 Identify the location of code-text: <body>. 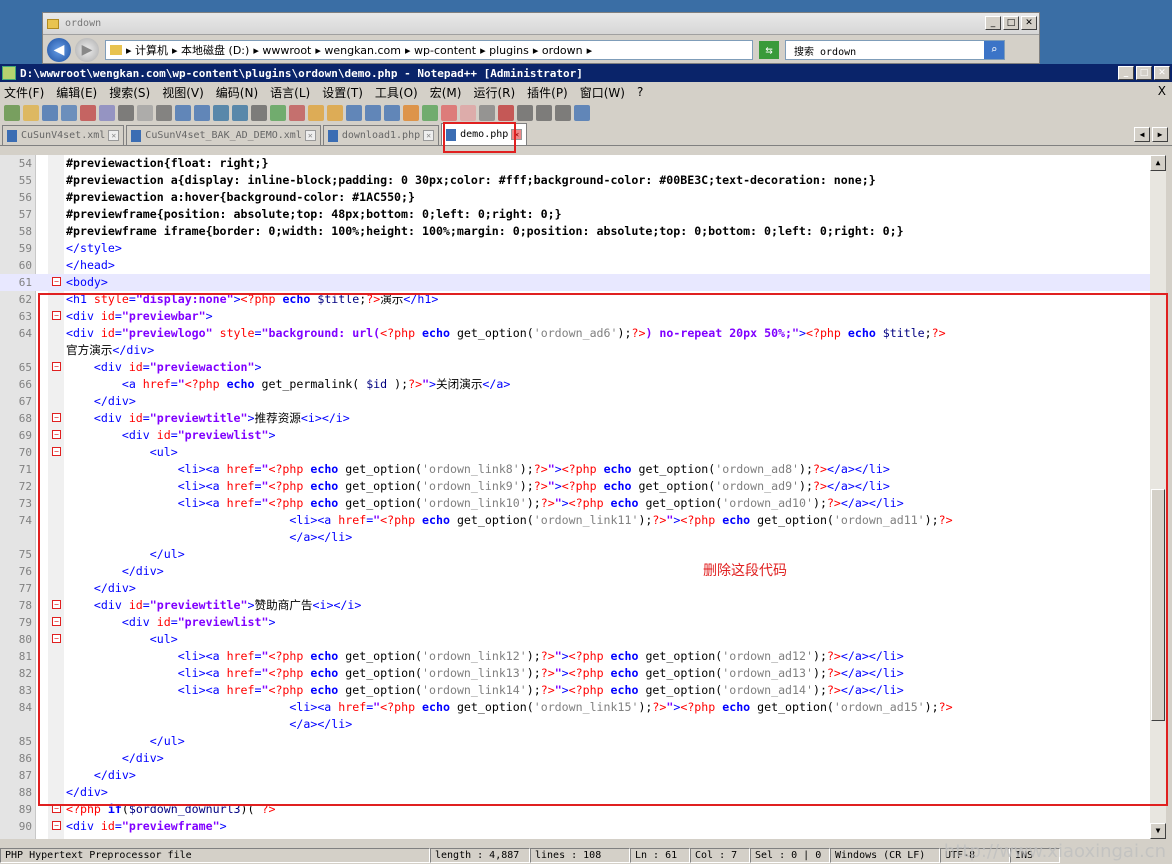
(87, 282).